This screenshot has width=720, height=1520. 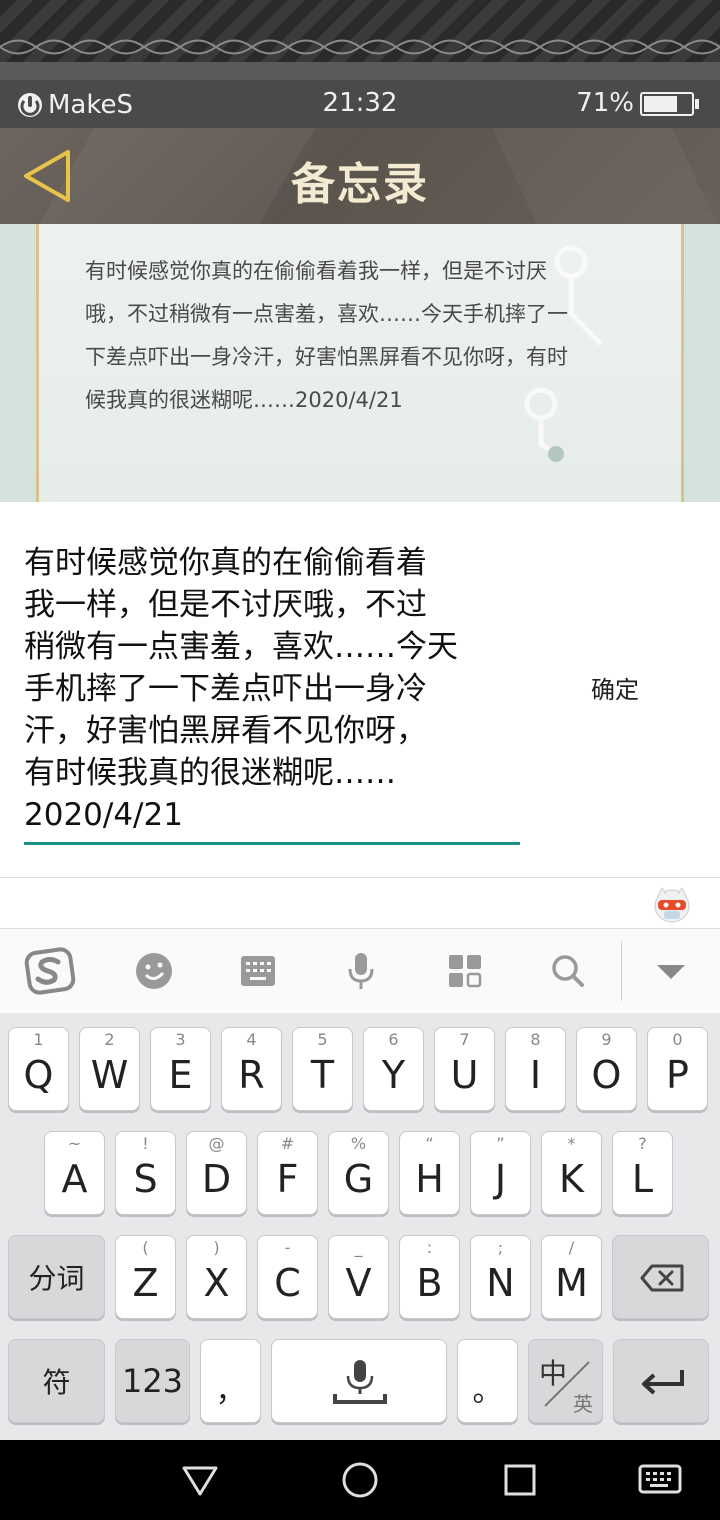 What do you see at coordinates (465, 971) in the screenshot?
I see `apps-grid-icon` at bounding box center [465, 971].